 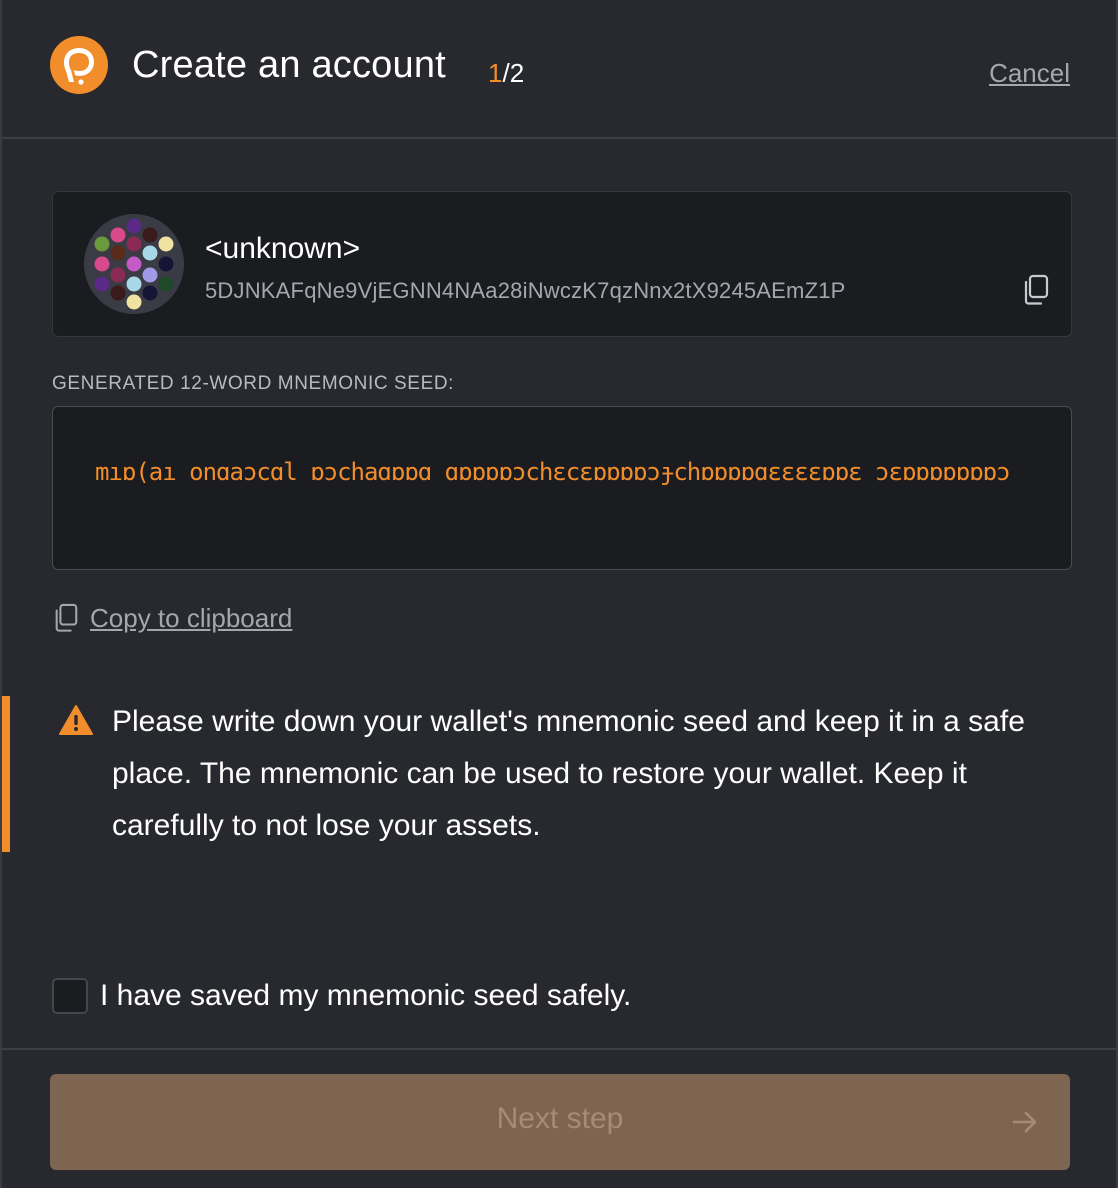 I want to click on step-indicator: 1/2, so click(x=506, y=73).